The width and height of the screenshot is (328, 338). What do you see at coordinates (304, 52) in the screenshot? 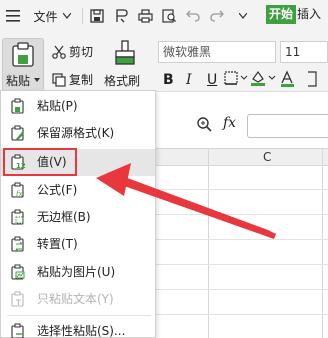
I see `font-size-select: 11` at bounding box center [304, 52].